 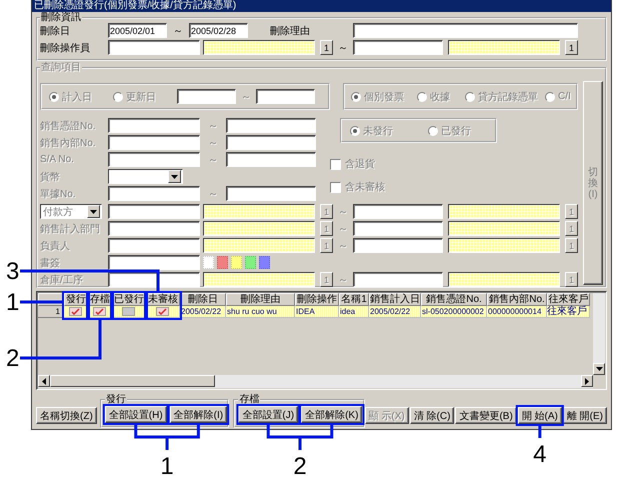 I want to click on action-button: 文書變更(B), so click(x=486, y=415).